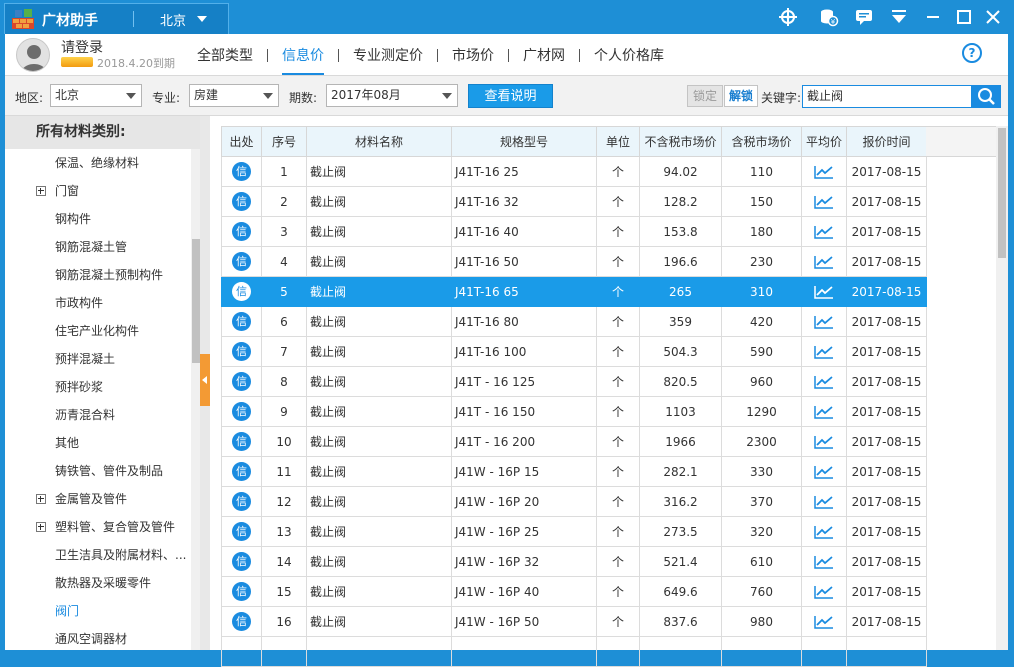 This screenshot has width=1014, height=667. Describe the element at coordinates (574, 441) in the screenshot. I see `table-row: 信 10 截止阀 J41T - 16 200 个 1966 2300 2017-08-15` at that location.